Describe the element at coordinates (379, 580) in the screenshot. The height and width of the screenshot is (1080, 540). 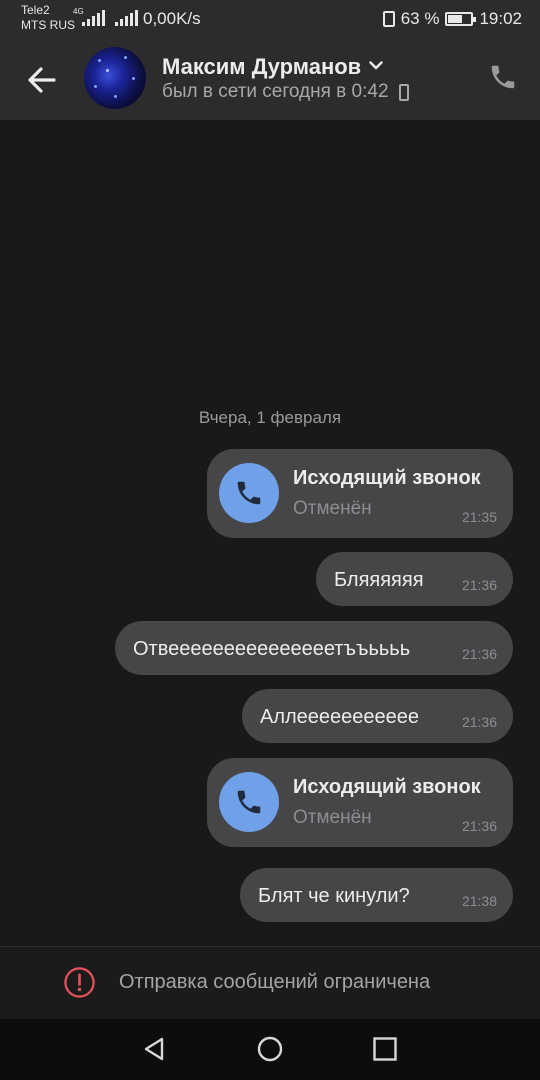
I see `message-text: Бляяяяяя` at that location.